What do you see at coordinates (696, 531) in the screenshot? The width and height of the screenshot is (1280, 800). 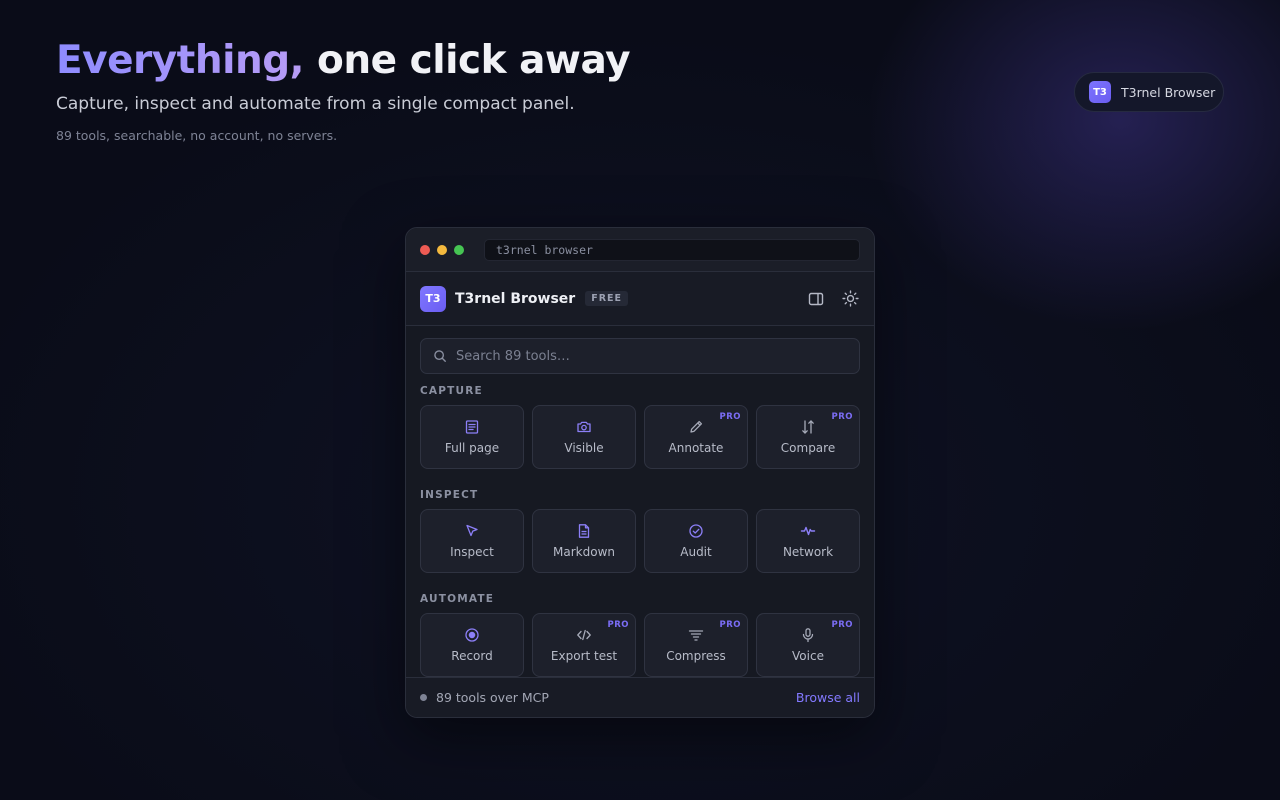 I see `check-circle-icon` at bounding box center [696, 531].